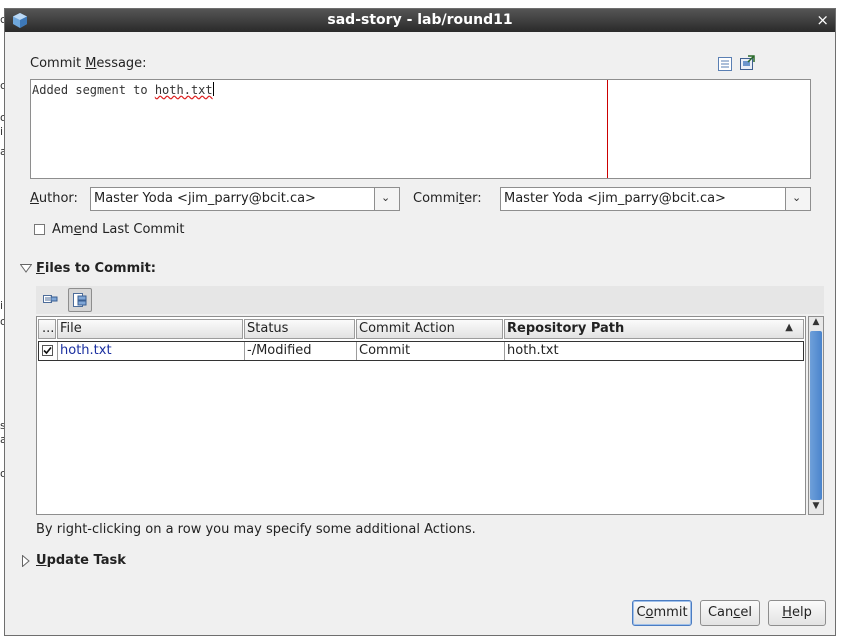 The image size is (846, 644). I want to click on scroll-up-arrow-icon: ▲, so click(816, 323).